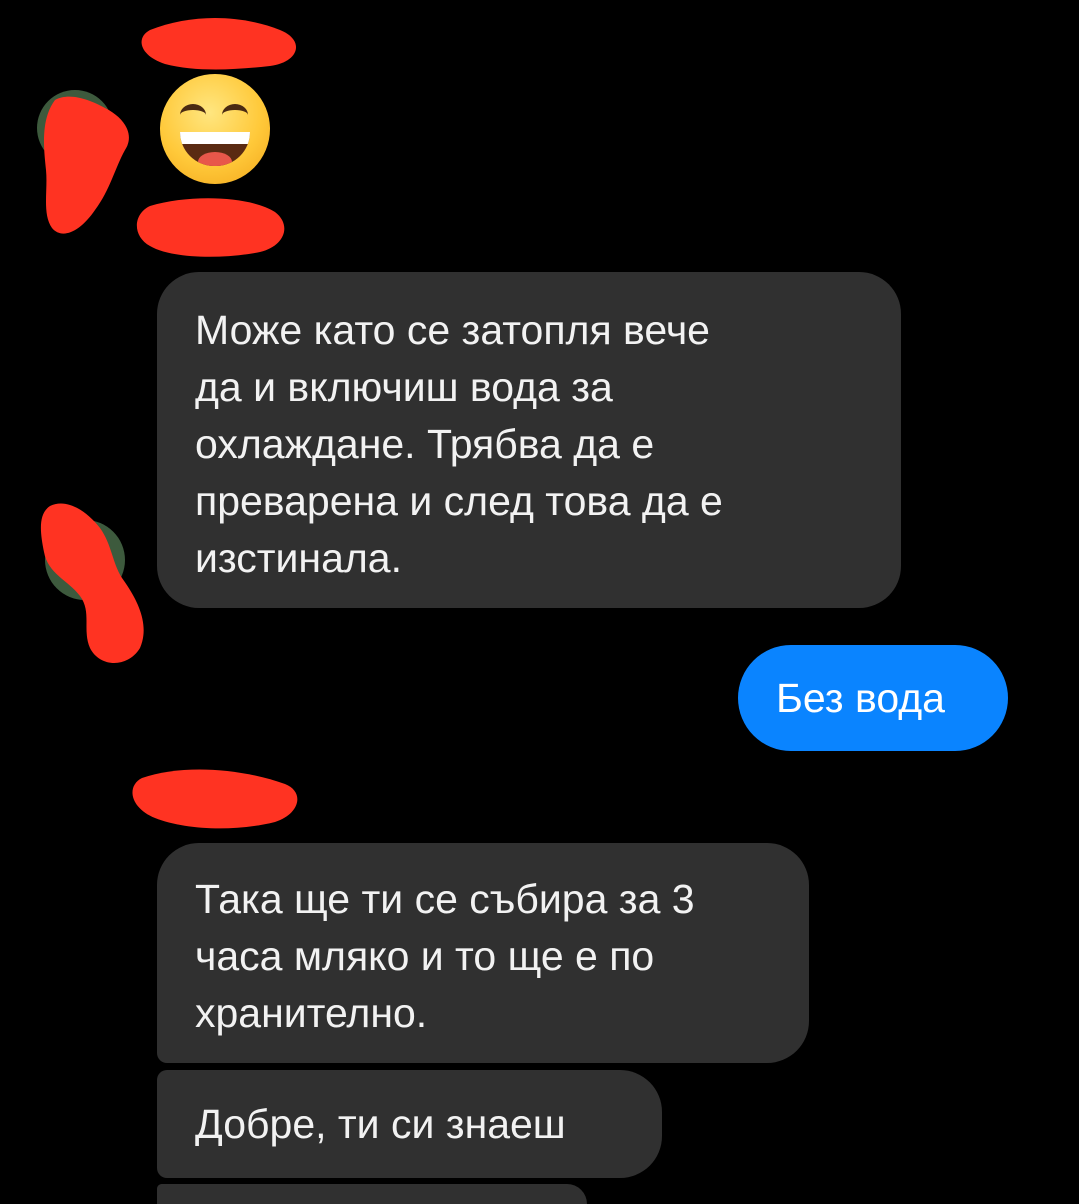 The width and height of the screenshot is (1079, 1204). Describe the element at coordinates (311, 1013) in the screenshot. I see `message-text-line: хранително.` at that location.